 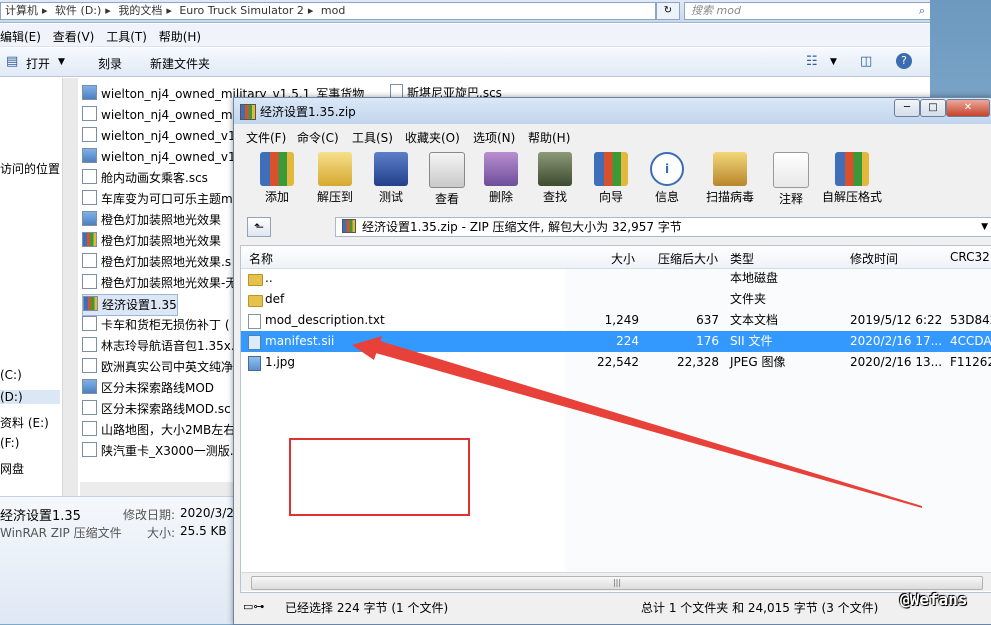 I want to click on delete-button: 删除, so click(x=501, y=179).